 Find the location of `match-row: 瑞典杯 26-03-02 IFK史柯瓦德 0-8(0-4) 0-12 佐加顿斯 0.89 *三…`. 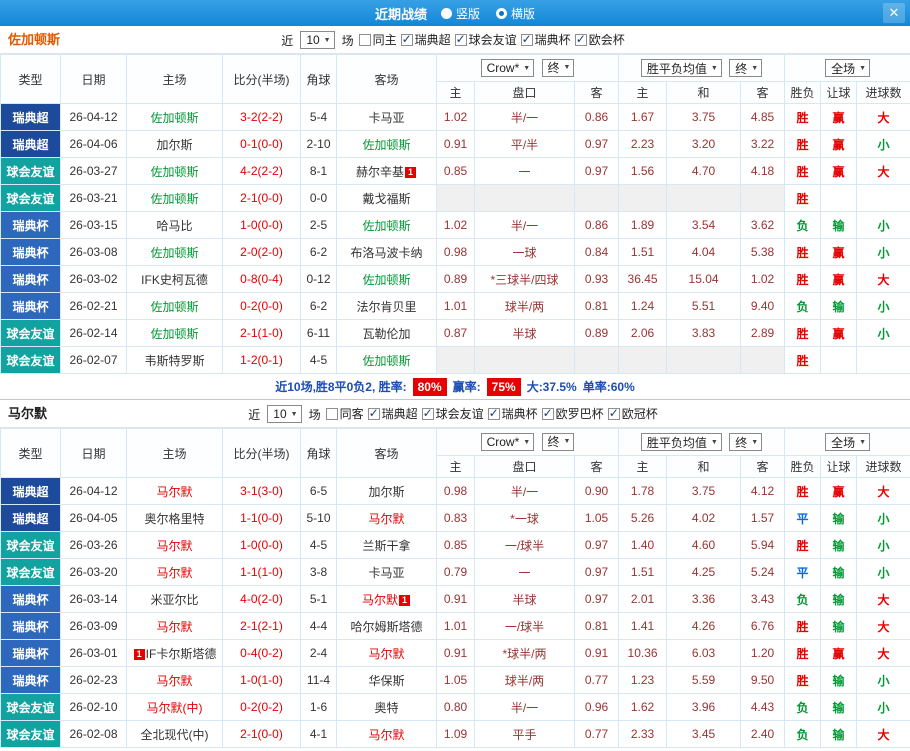

match-row: 瑞典杯 26-03-02 IFK史柯瓦德 0-8(0-4) 0-12 佐加顿斯 0.89 *三… is located at coordinates (455, 279).